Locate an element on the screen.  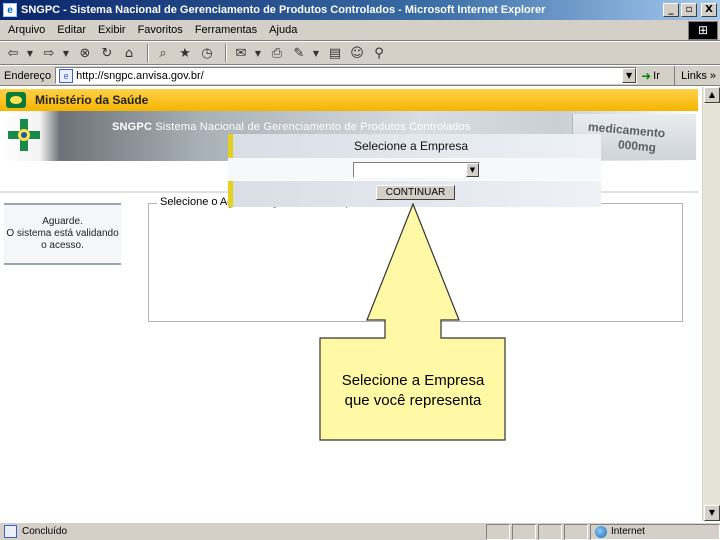
security-zone: Internet is located at coordinates (655, 531).